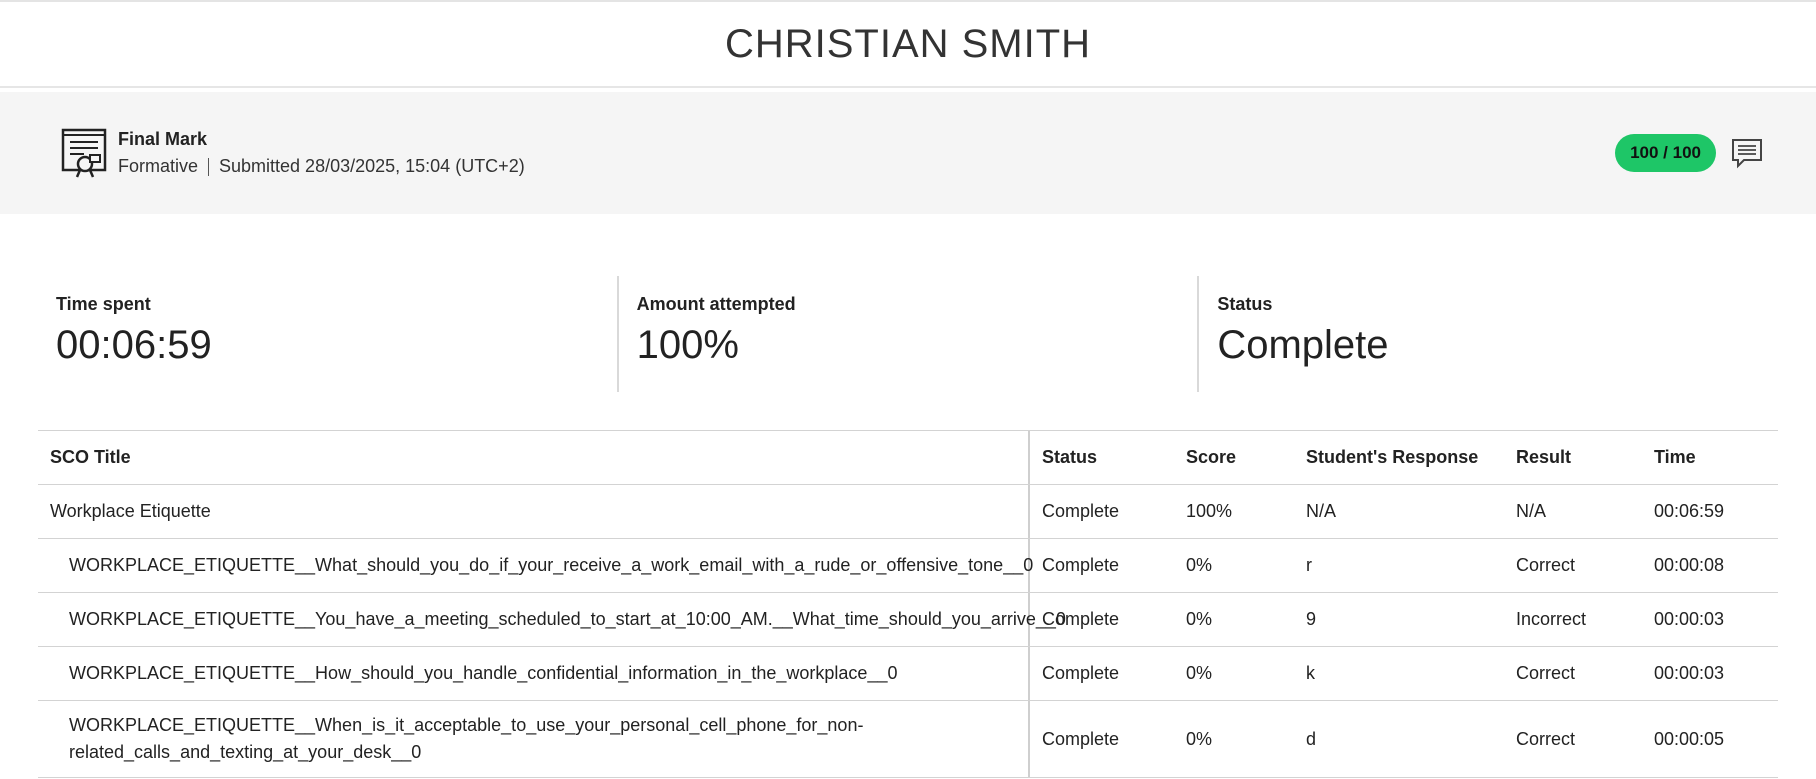  What do you see at coordinates (534, 511) in the screenshot?
I see `sco-title-cell: Workplace Etiquette` at bounding box center [534, 511].